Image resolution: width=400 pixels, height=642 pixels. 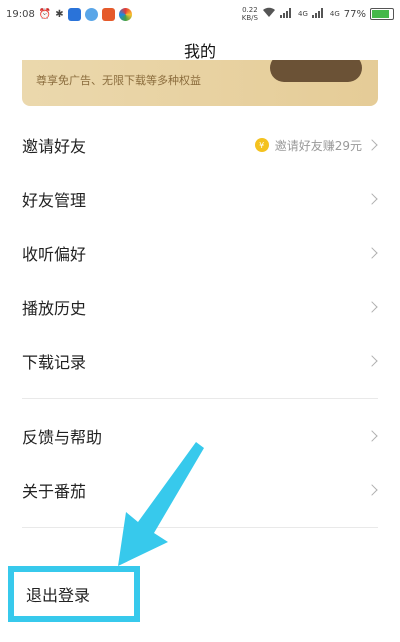 I want to click on menu-item-friend-management: 好友管理, so click(x=200, y=199).